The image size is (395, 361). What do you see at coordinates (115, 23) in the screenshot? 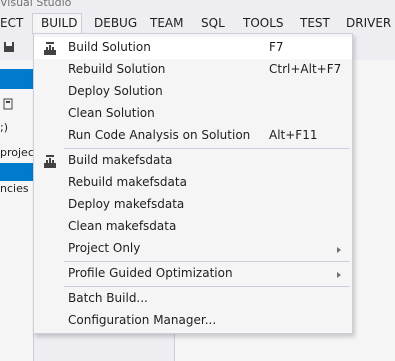
I see `menu-debug: DEBUG` at bounding box center [115, 23].